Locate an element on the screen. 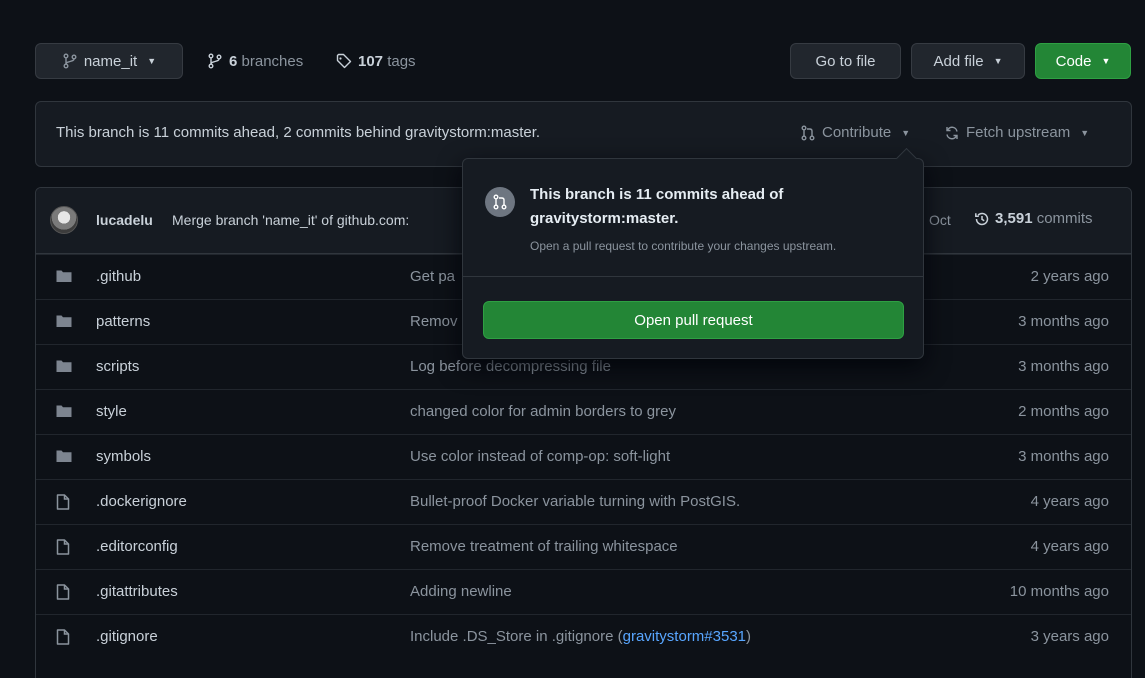  open-pull-request-button: Open pull request is located at coordinates (693, 320).